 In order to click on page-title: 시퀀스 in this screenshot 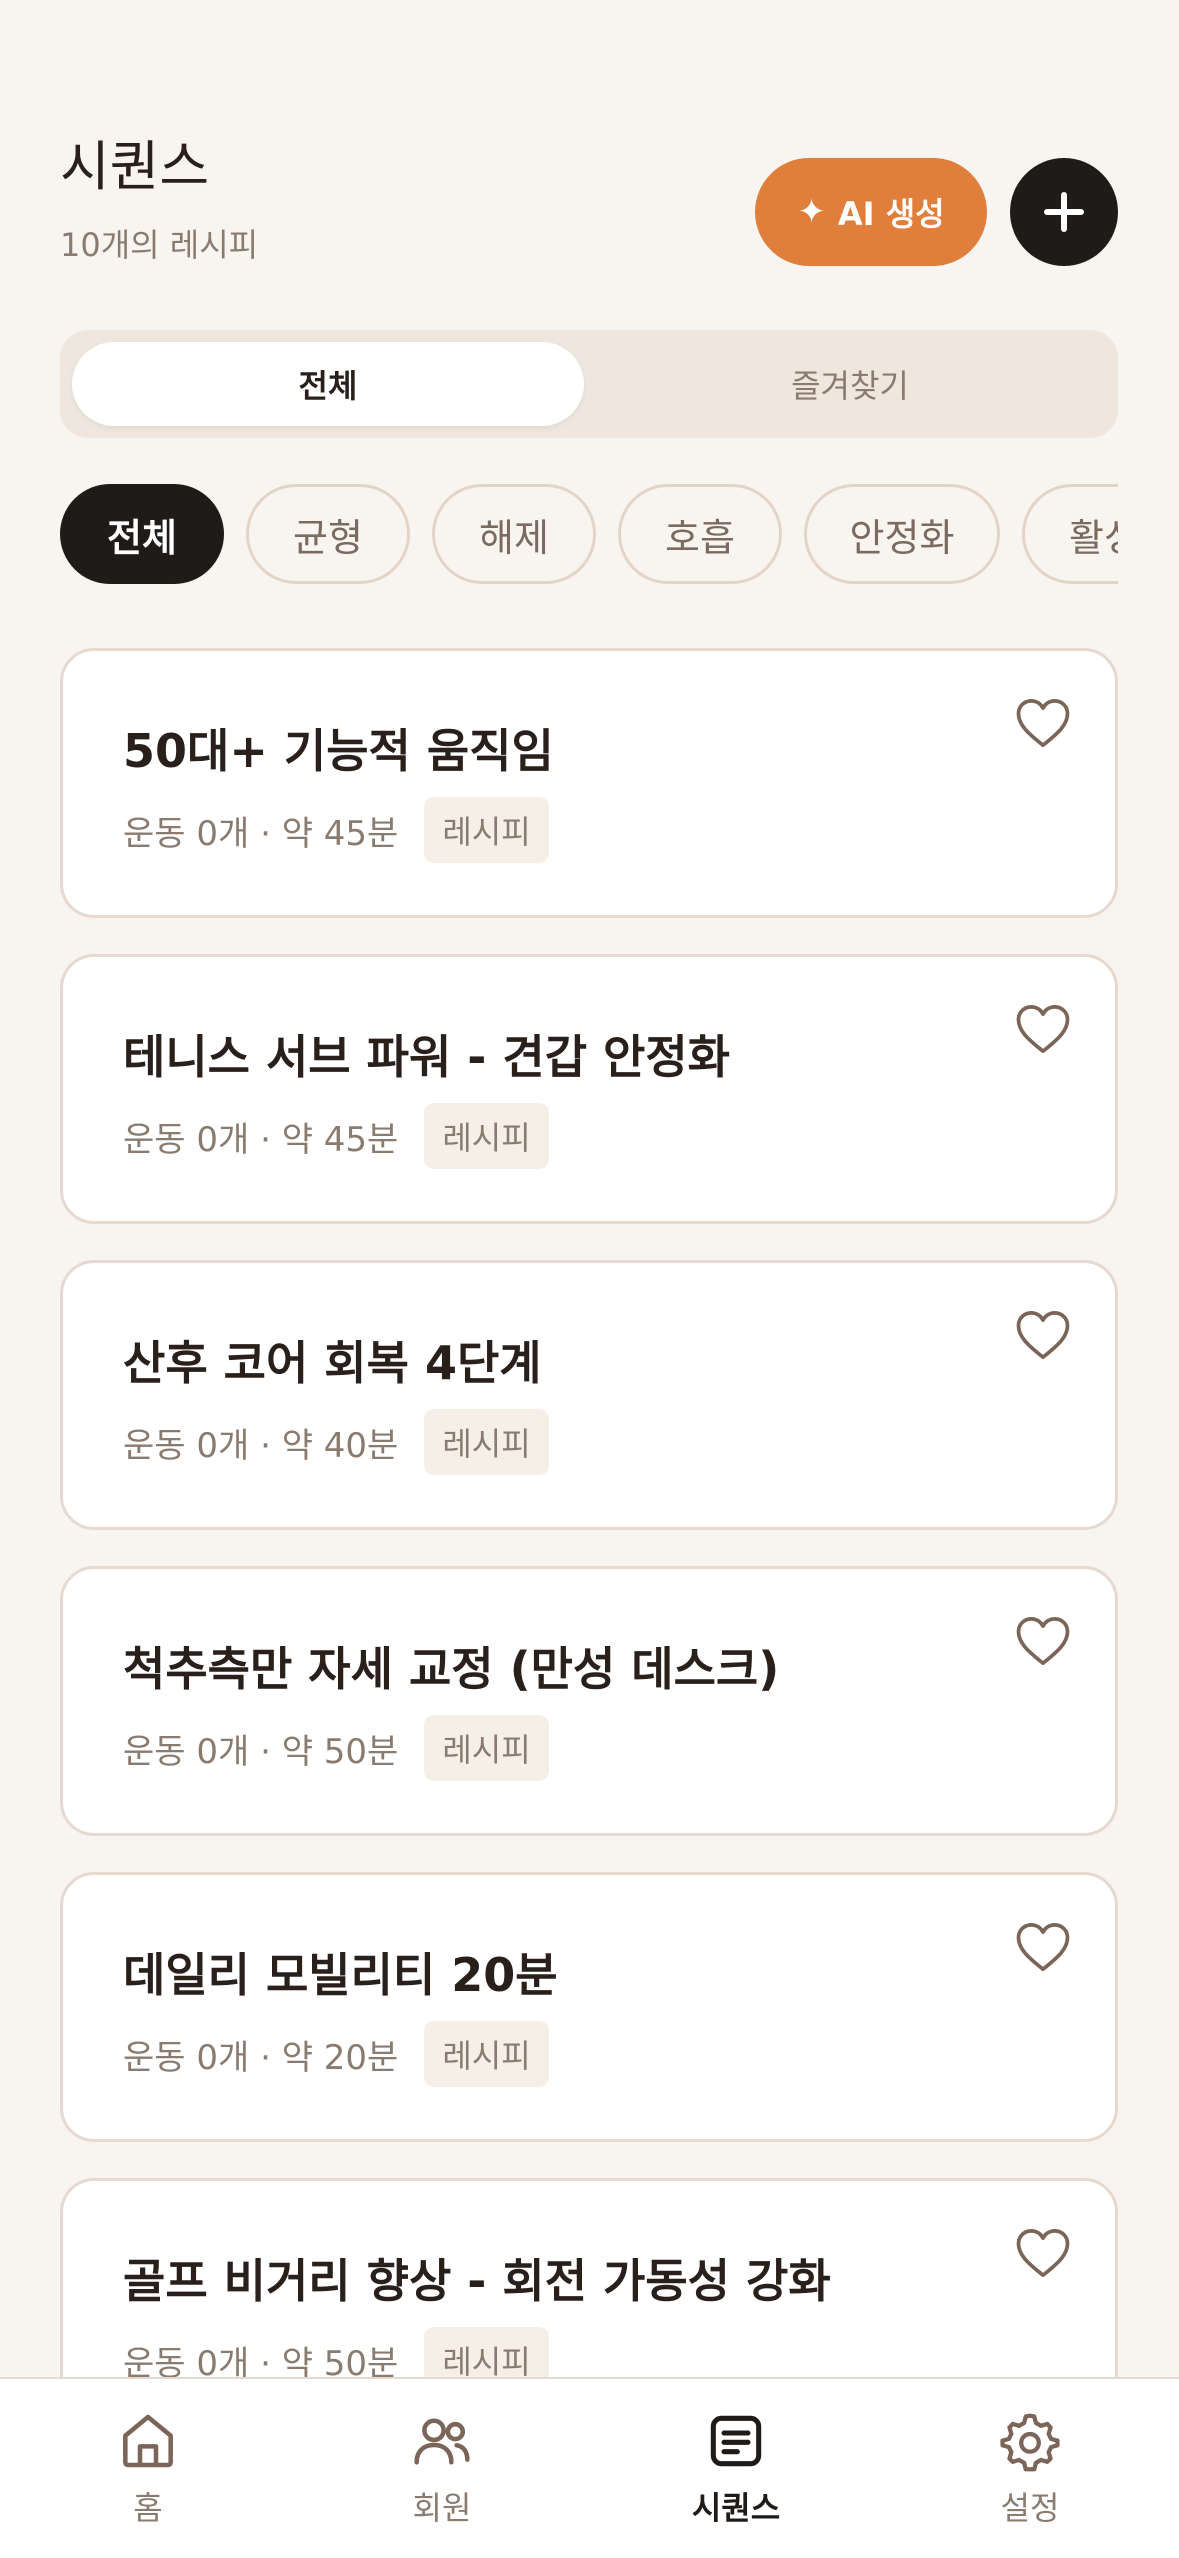, I will do `click(135, 166)`.